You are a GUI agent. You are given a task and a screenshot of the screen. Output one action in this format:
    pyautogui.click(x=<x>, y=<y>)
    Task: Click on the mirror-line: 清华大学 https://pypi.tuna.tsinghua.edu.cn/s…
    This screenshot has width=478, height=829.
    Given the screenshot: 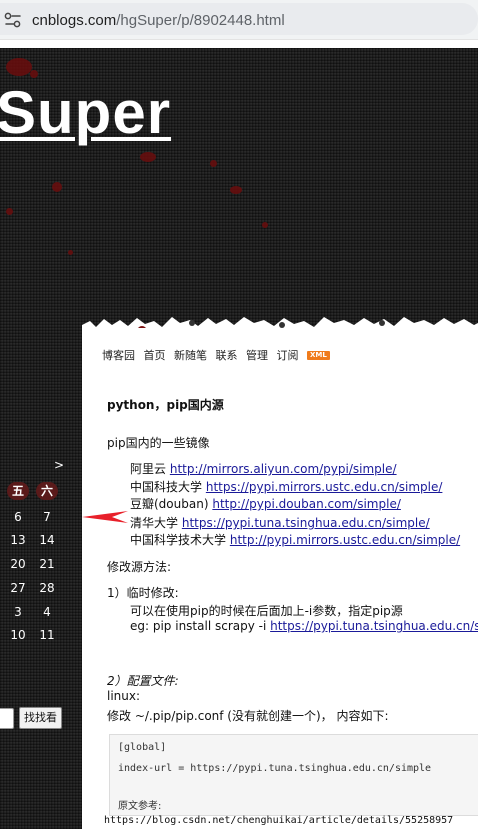 What is the action you would take?
    pyautogui.click(x=280, y=522)
    